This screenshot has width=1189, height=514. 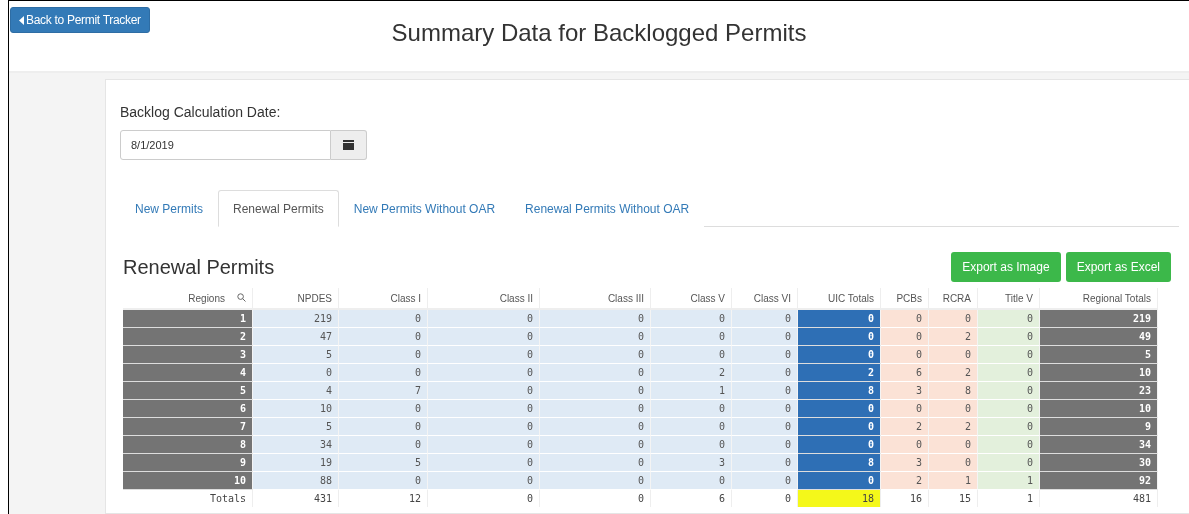 I want to click on table-cell: 4, so click(x=296, y=391).